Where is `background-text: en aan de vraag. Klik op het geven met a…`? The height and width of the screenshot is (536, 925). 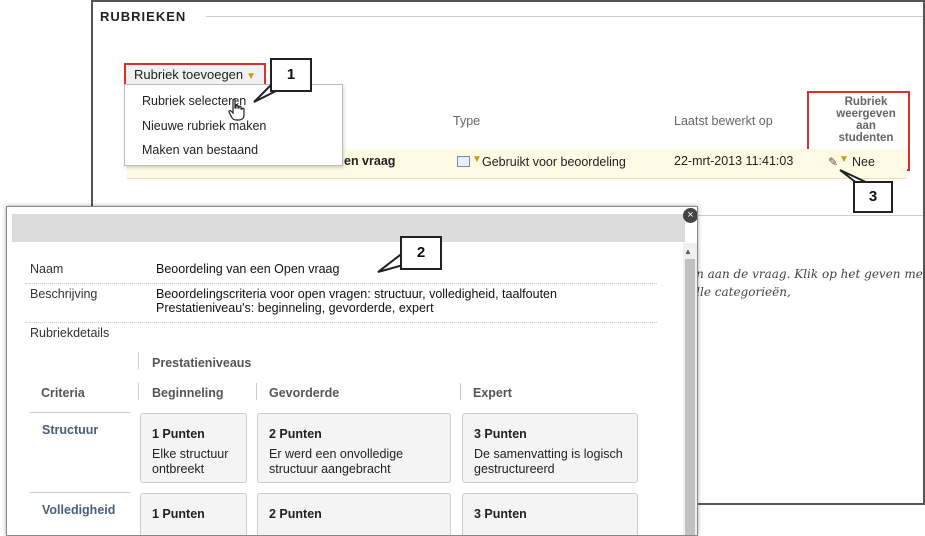 background-text: en aan de vraag. Klik op het geven met a… is located at coordinates (807, 283).